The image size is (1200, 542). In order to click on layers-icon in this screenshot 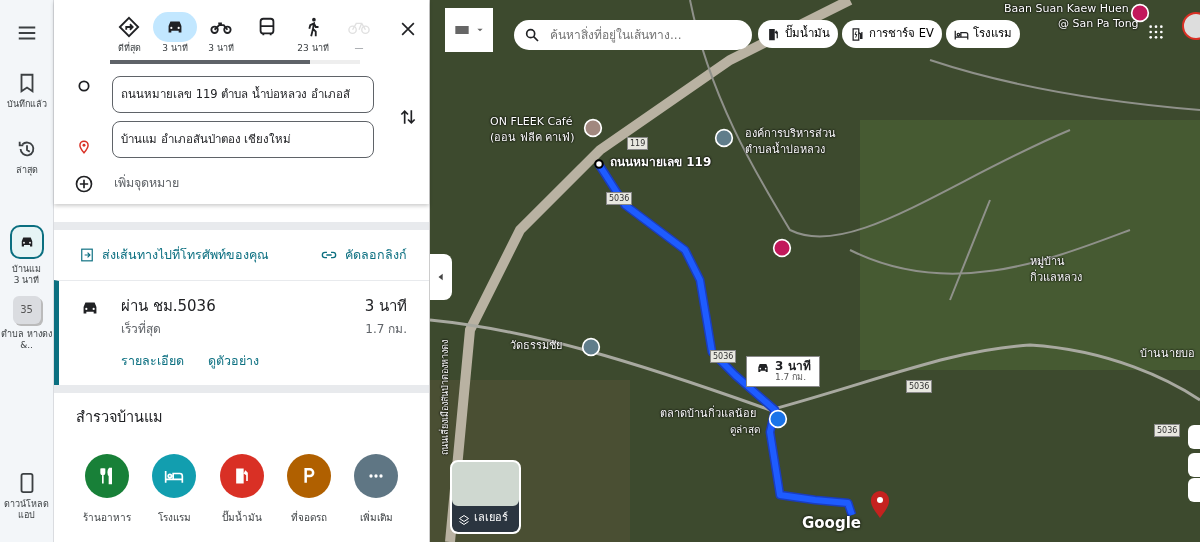, I will do `click(464, 520)`.